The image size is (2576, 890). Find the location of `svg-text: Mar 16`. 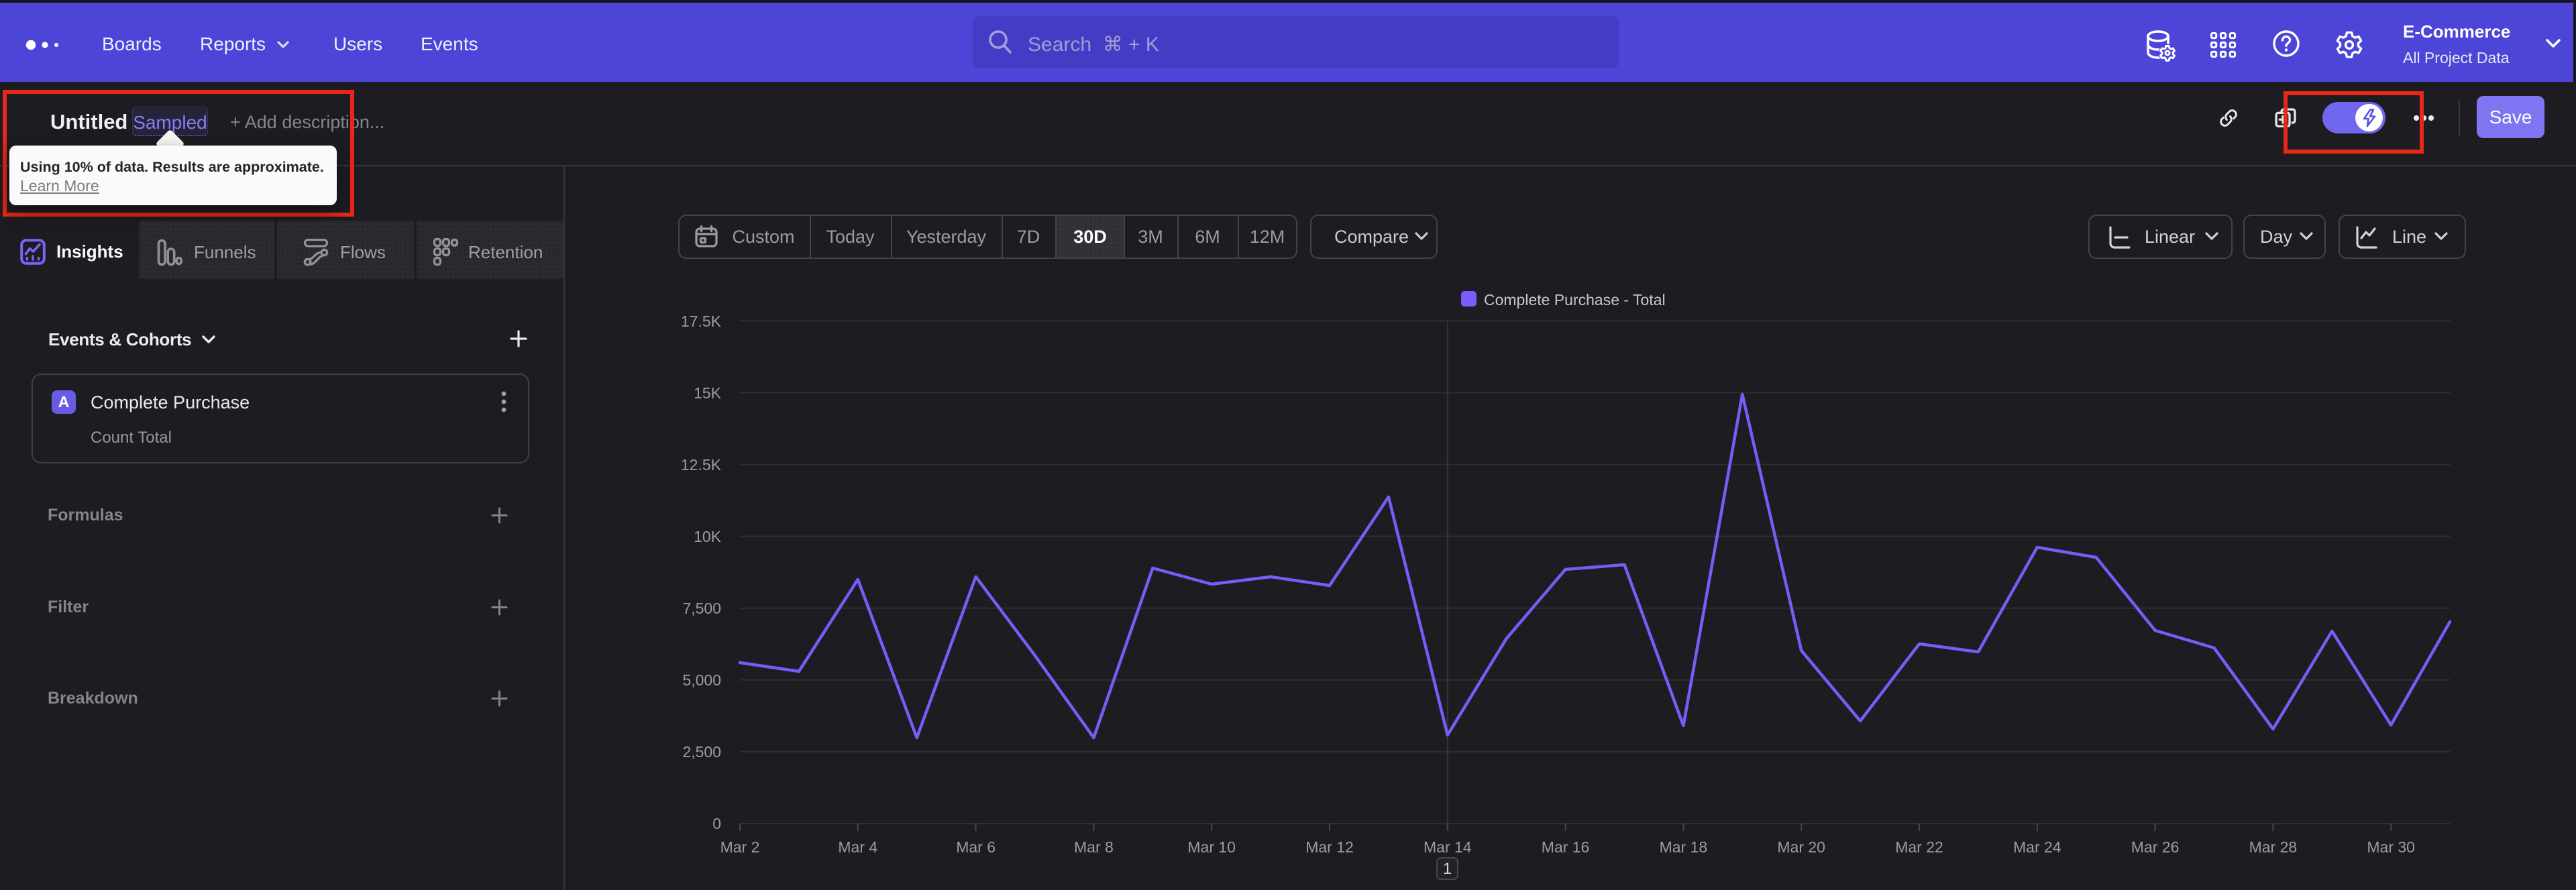

svg-text: Mar 16 is located at coordinates (1566, 847).